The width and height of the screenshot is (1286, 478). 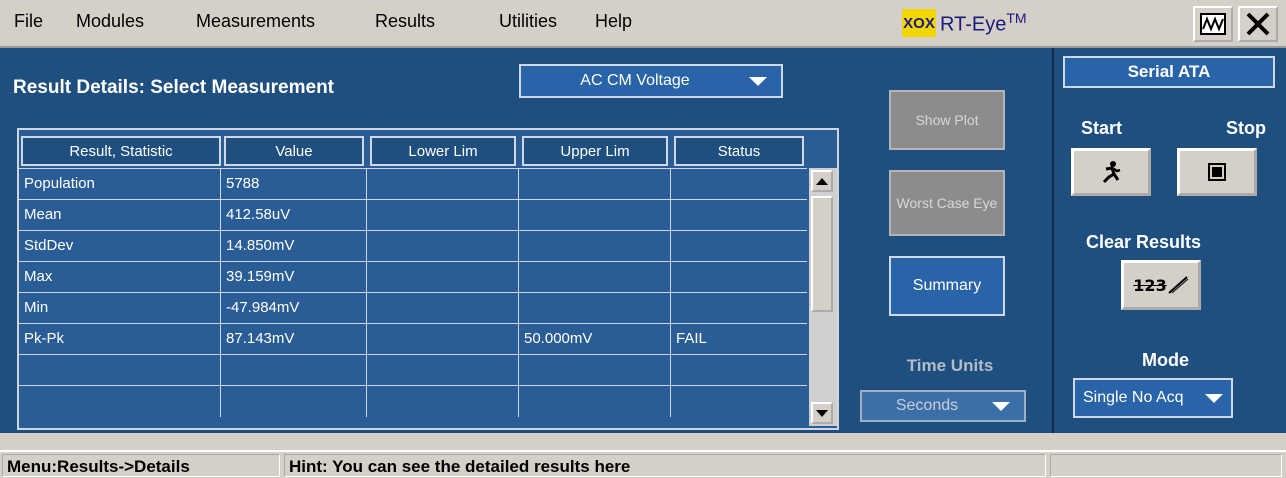 I want to click on table-row: Min -47.984mV, so click(x=413, y=308).